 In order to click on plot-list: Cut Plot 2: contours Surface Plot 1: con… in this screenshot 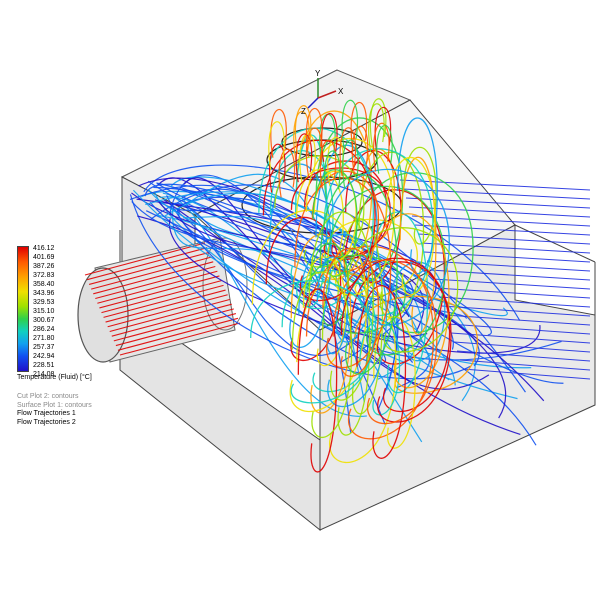, I will do `click(54, 410)`.